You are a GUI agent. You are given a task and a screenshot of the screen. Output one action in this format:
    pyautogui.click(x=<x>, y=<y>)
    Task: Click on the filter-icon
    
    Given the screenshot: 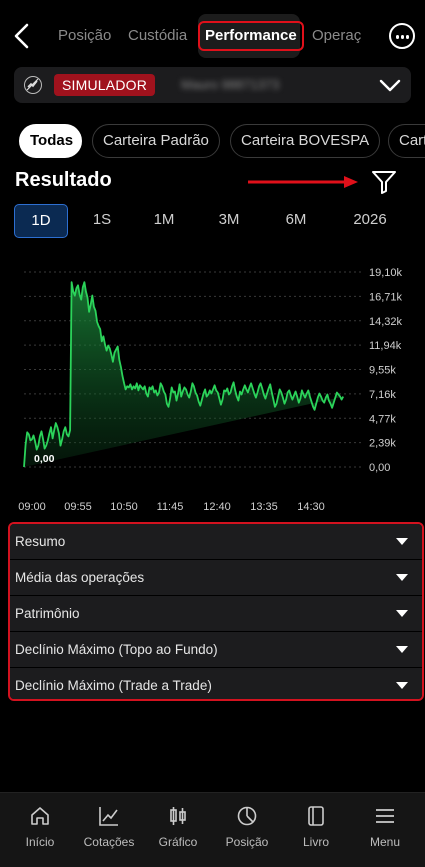 What is the action you would take?
    pyautogui.click(x=384, y=182)
    